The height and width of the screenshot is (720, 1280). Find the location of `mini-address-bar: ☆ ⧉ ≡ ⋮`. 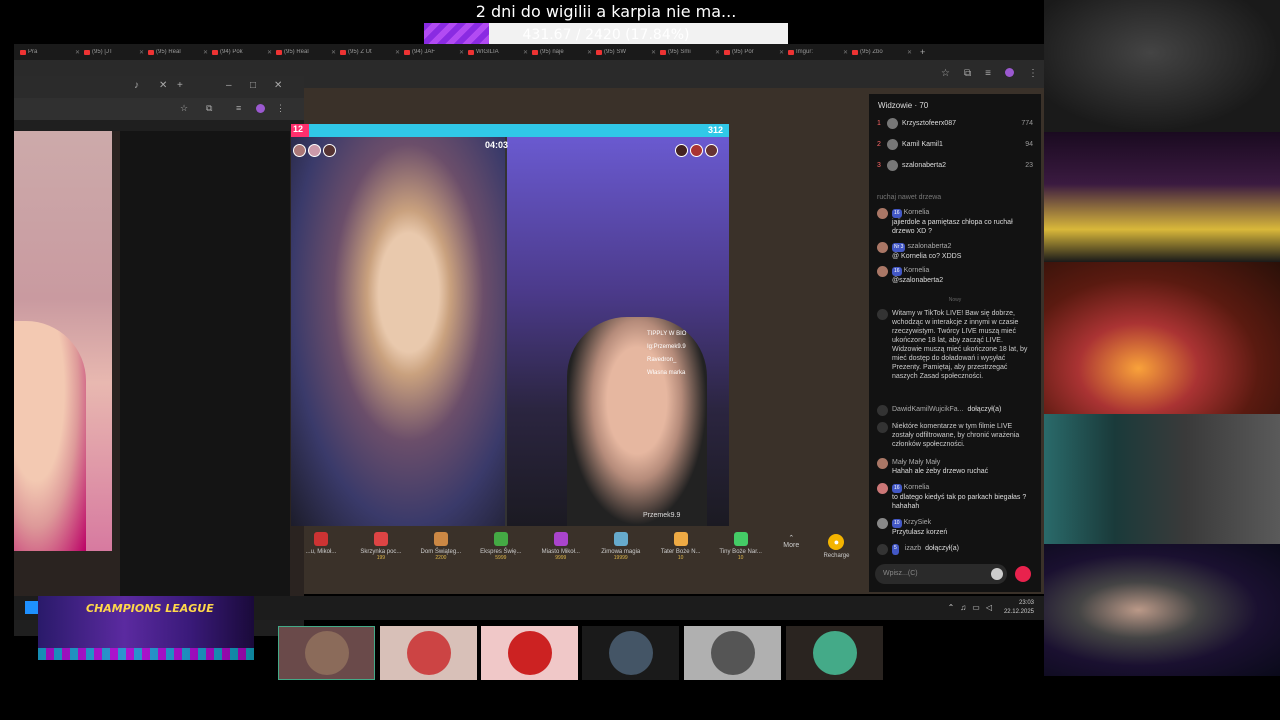

mini-address-bar: ☆ ⧉ ≡ ⋮ is located at coordinates (159, 109).